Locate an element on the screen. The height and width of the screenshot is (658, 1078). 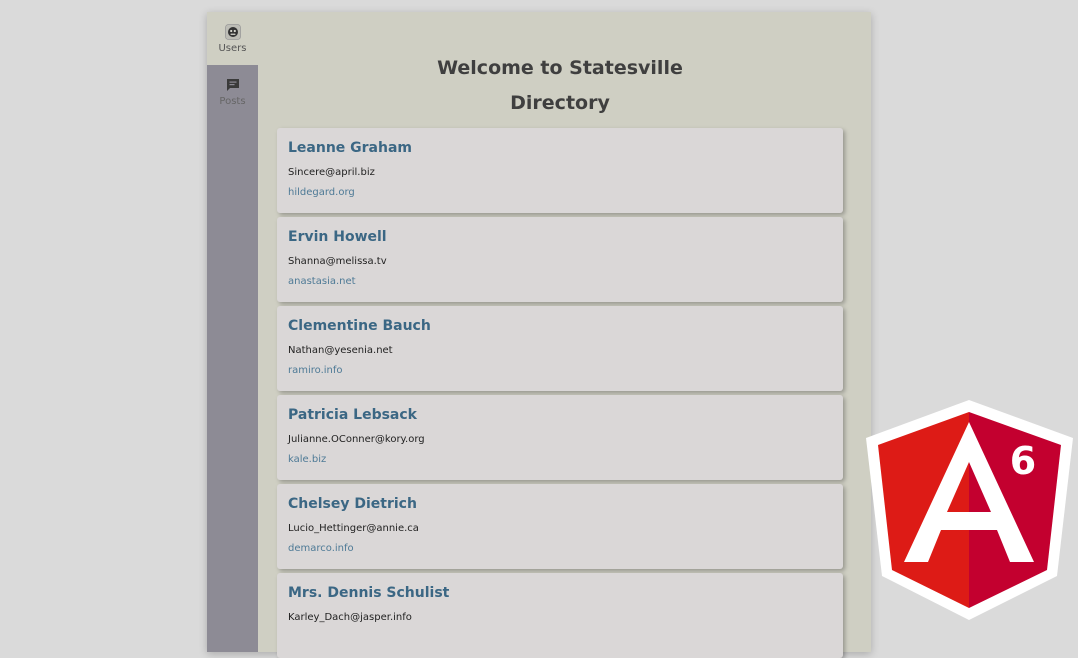
users-icon is located at coordinates (232, 31).